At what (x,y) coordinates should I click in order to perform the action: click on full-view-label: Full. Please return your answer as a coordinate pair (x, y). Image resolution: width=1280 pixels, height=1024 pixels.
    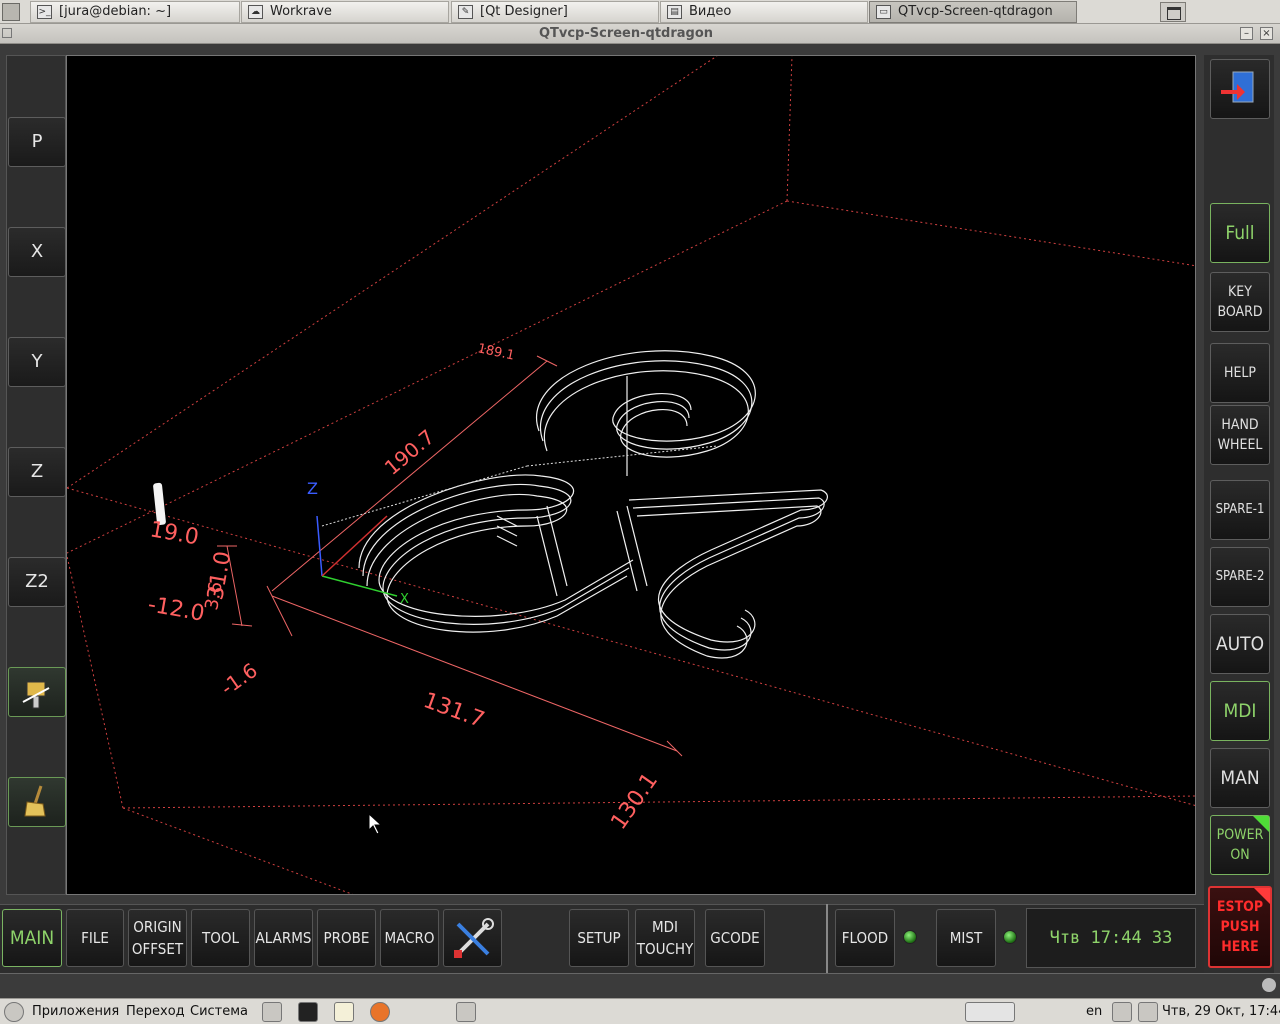
    Looking at the image, I should click on (1240, 233).